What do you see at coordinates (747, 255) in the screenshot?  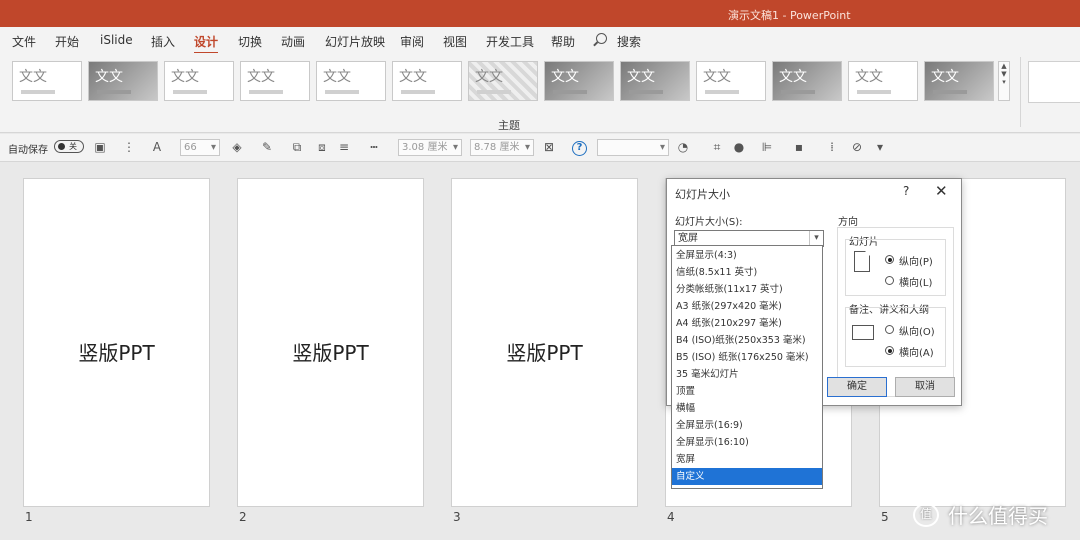 I see `dropdown-option: 全屏显示(4:3)` at bounding box center [747, 255].